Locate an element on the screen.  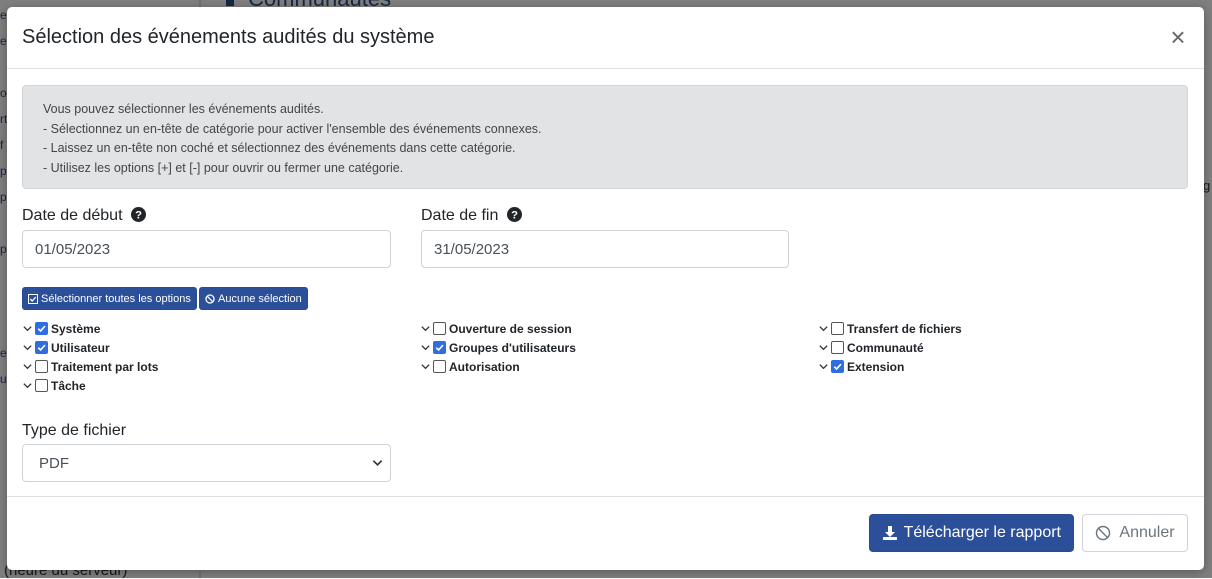
category-item: Ouverture de session is located at coordinates (496, 328).